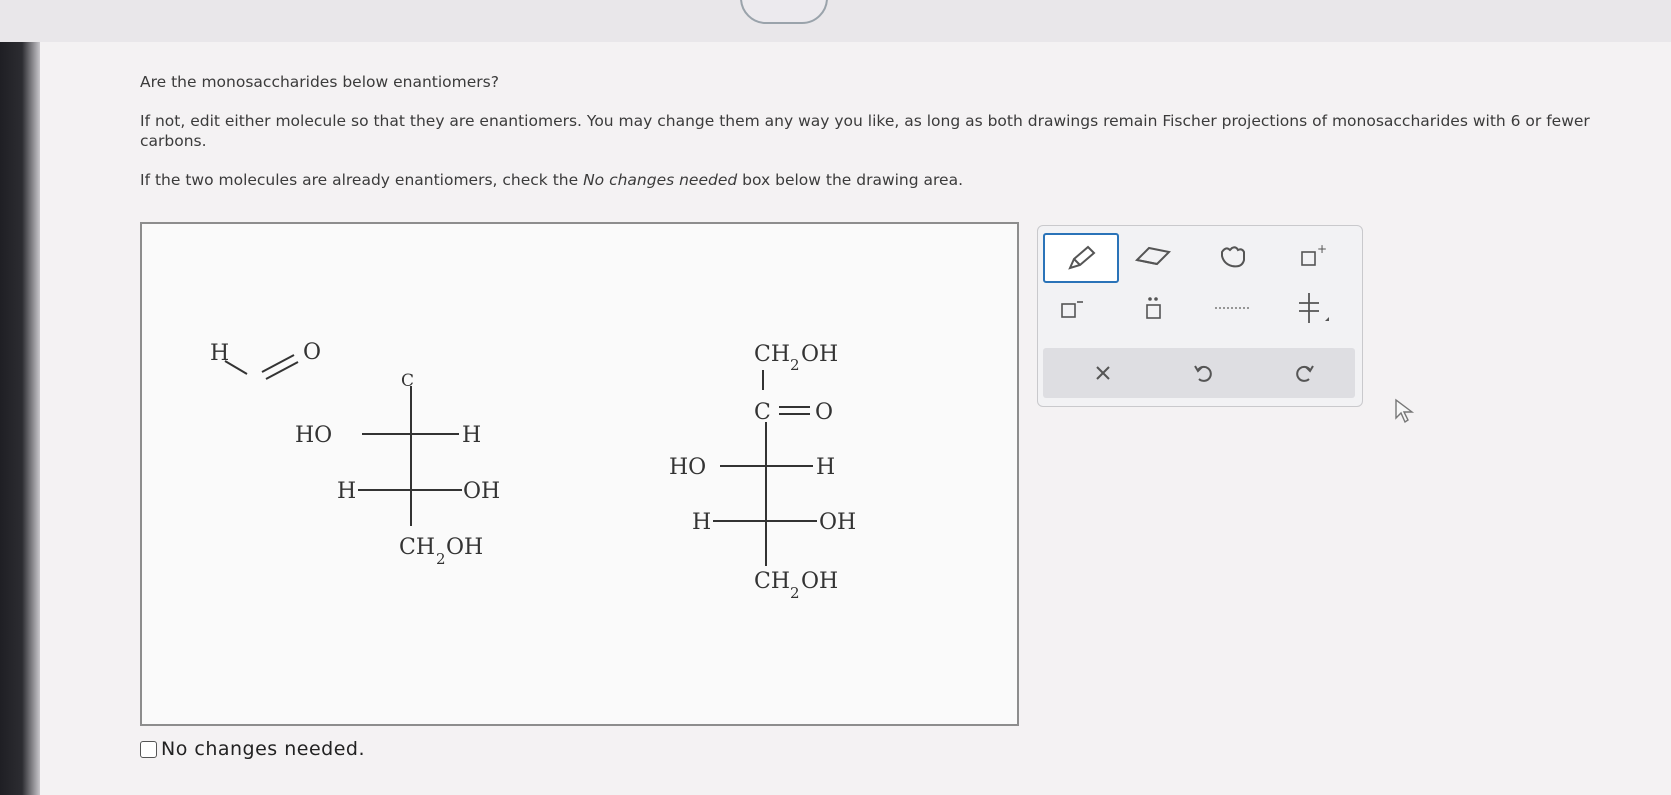  What do you see at coordinates (1153, 256) in the screenshot?
I see `eraser-icon` at bounding box center [1153, 256].